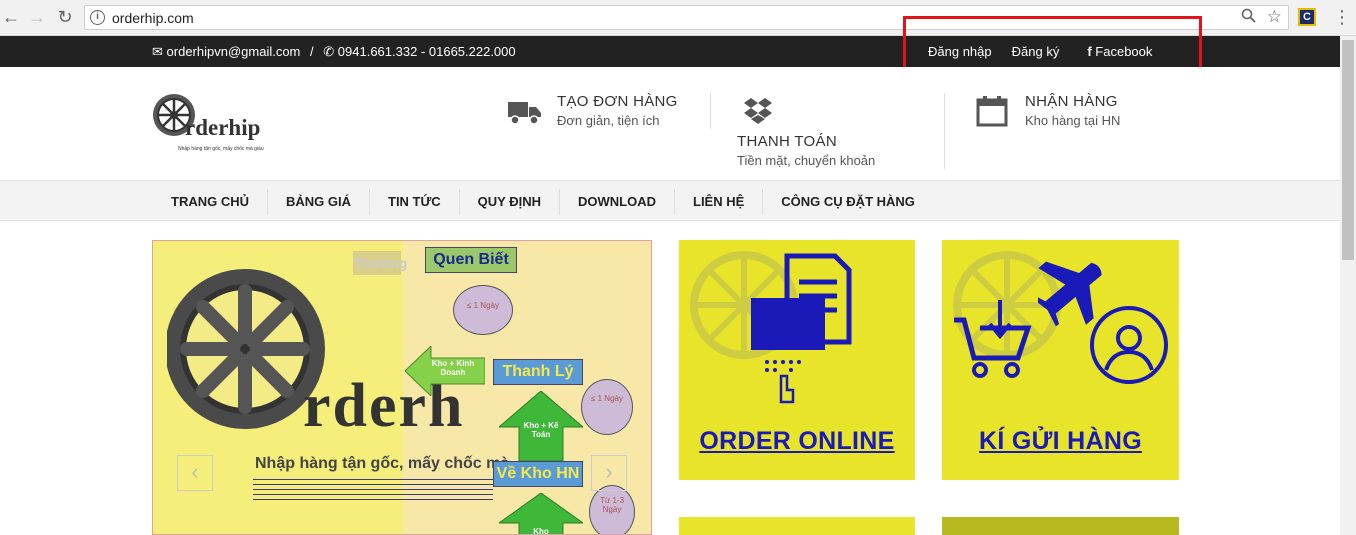 Image resolution: width=1356 pixels, height=535 pixels. Describe the element at coordinates (1129, 345) in the screenshot. I see `user-profile-icon` at that location.